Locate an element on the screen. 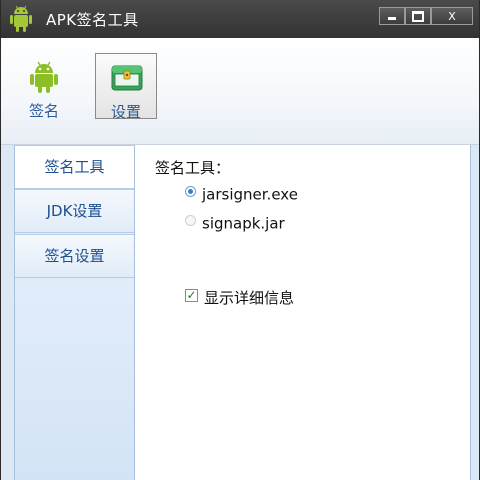 The height and width of the screenshot is (480, 480). checkbox-checked-icon: ✓ is located at coordinates (191, 295).